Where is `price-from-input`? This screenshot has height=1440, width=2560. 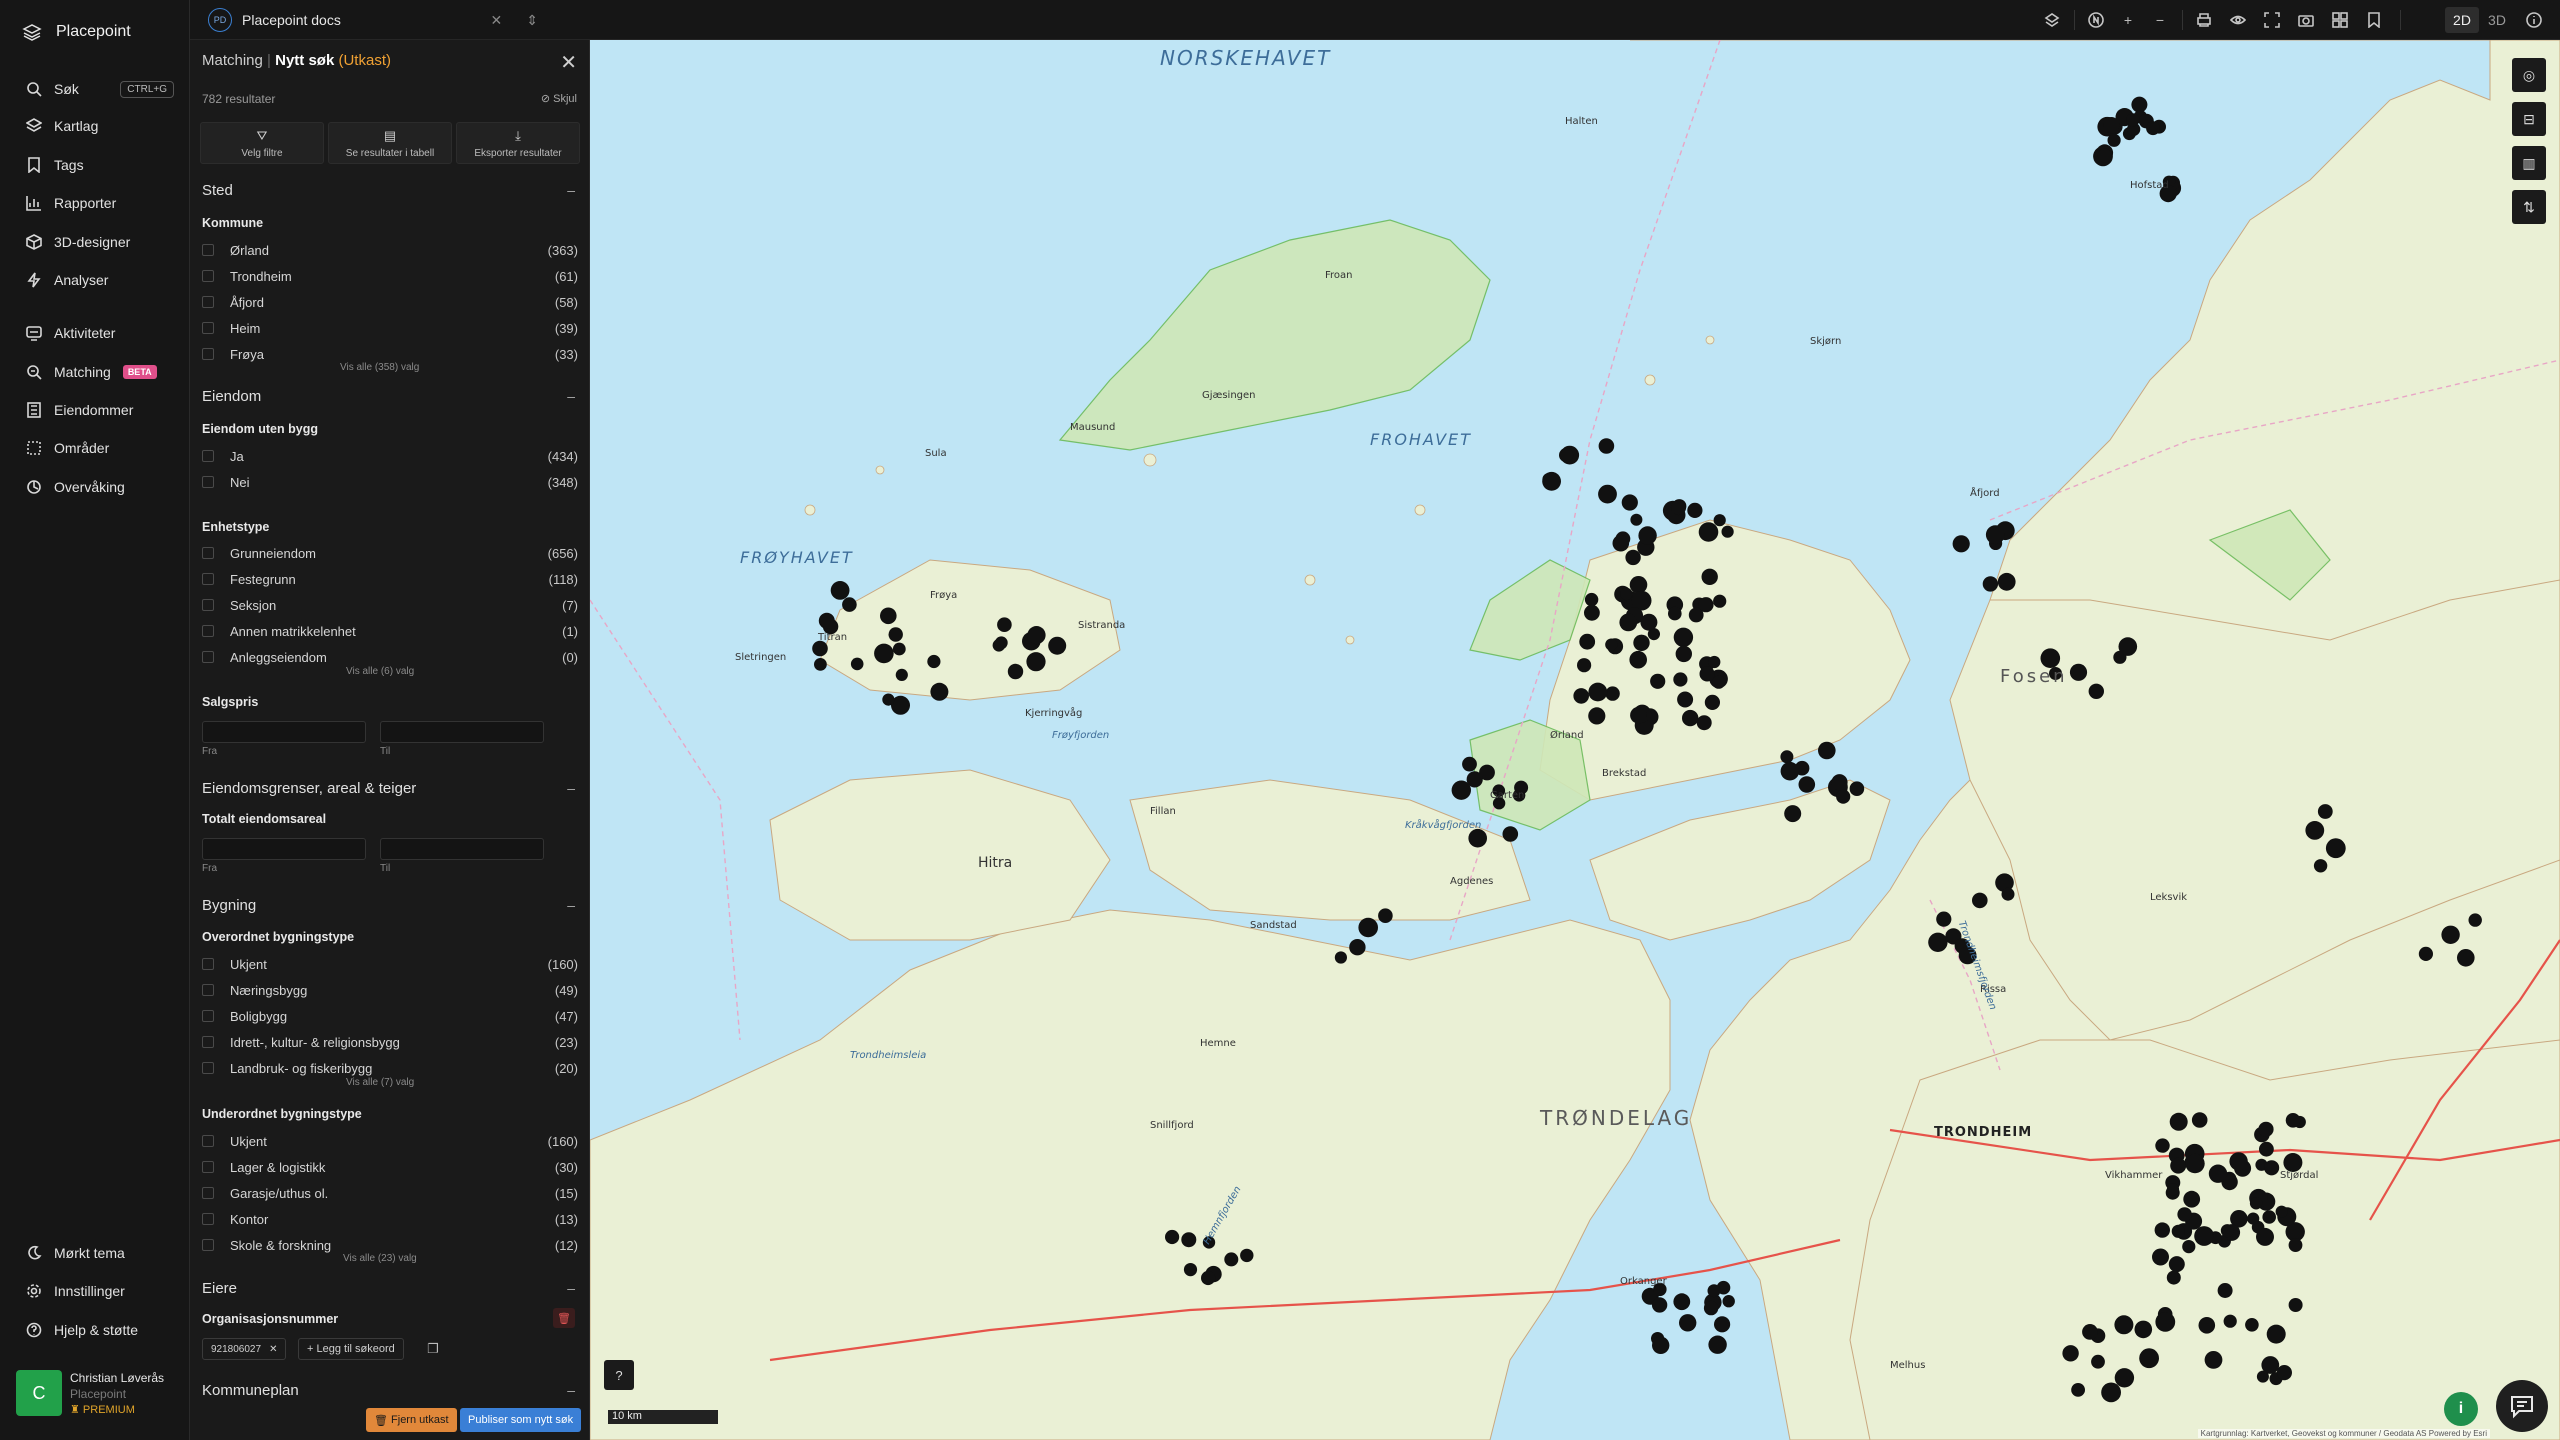
price-from-input is located at coordinates (284, 732).